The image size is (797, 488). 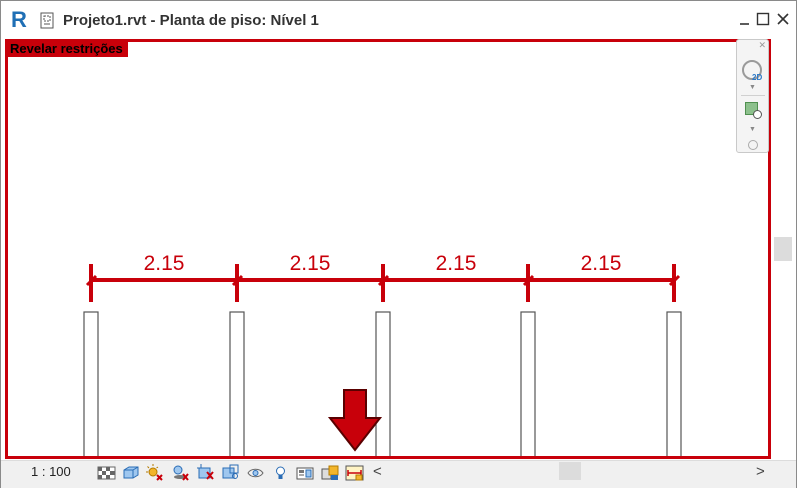 I want to click on navigation-bar-options-icon, so click(x=753, y=145).